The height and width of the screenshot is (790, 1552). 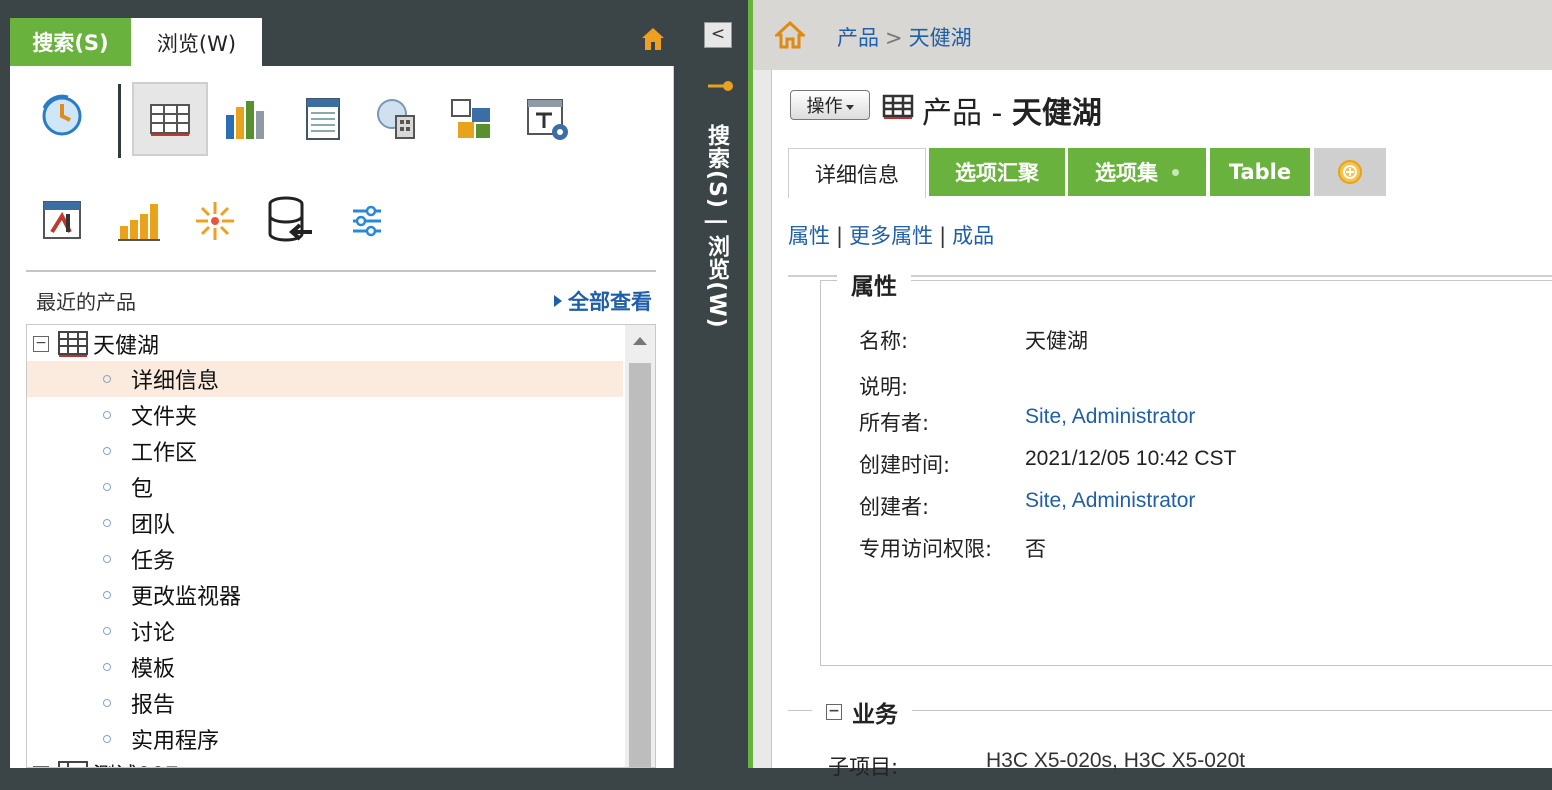 I want to click on actions-menu-button: 操作, so click(x=830, y=105).